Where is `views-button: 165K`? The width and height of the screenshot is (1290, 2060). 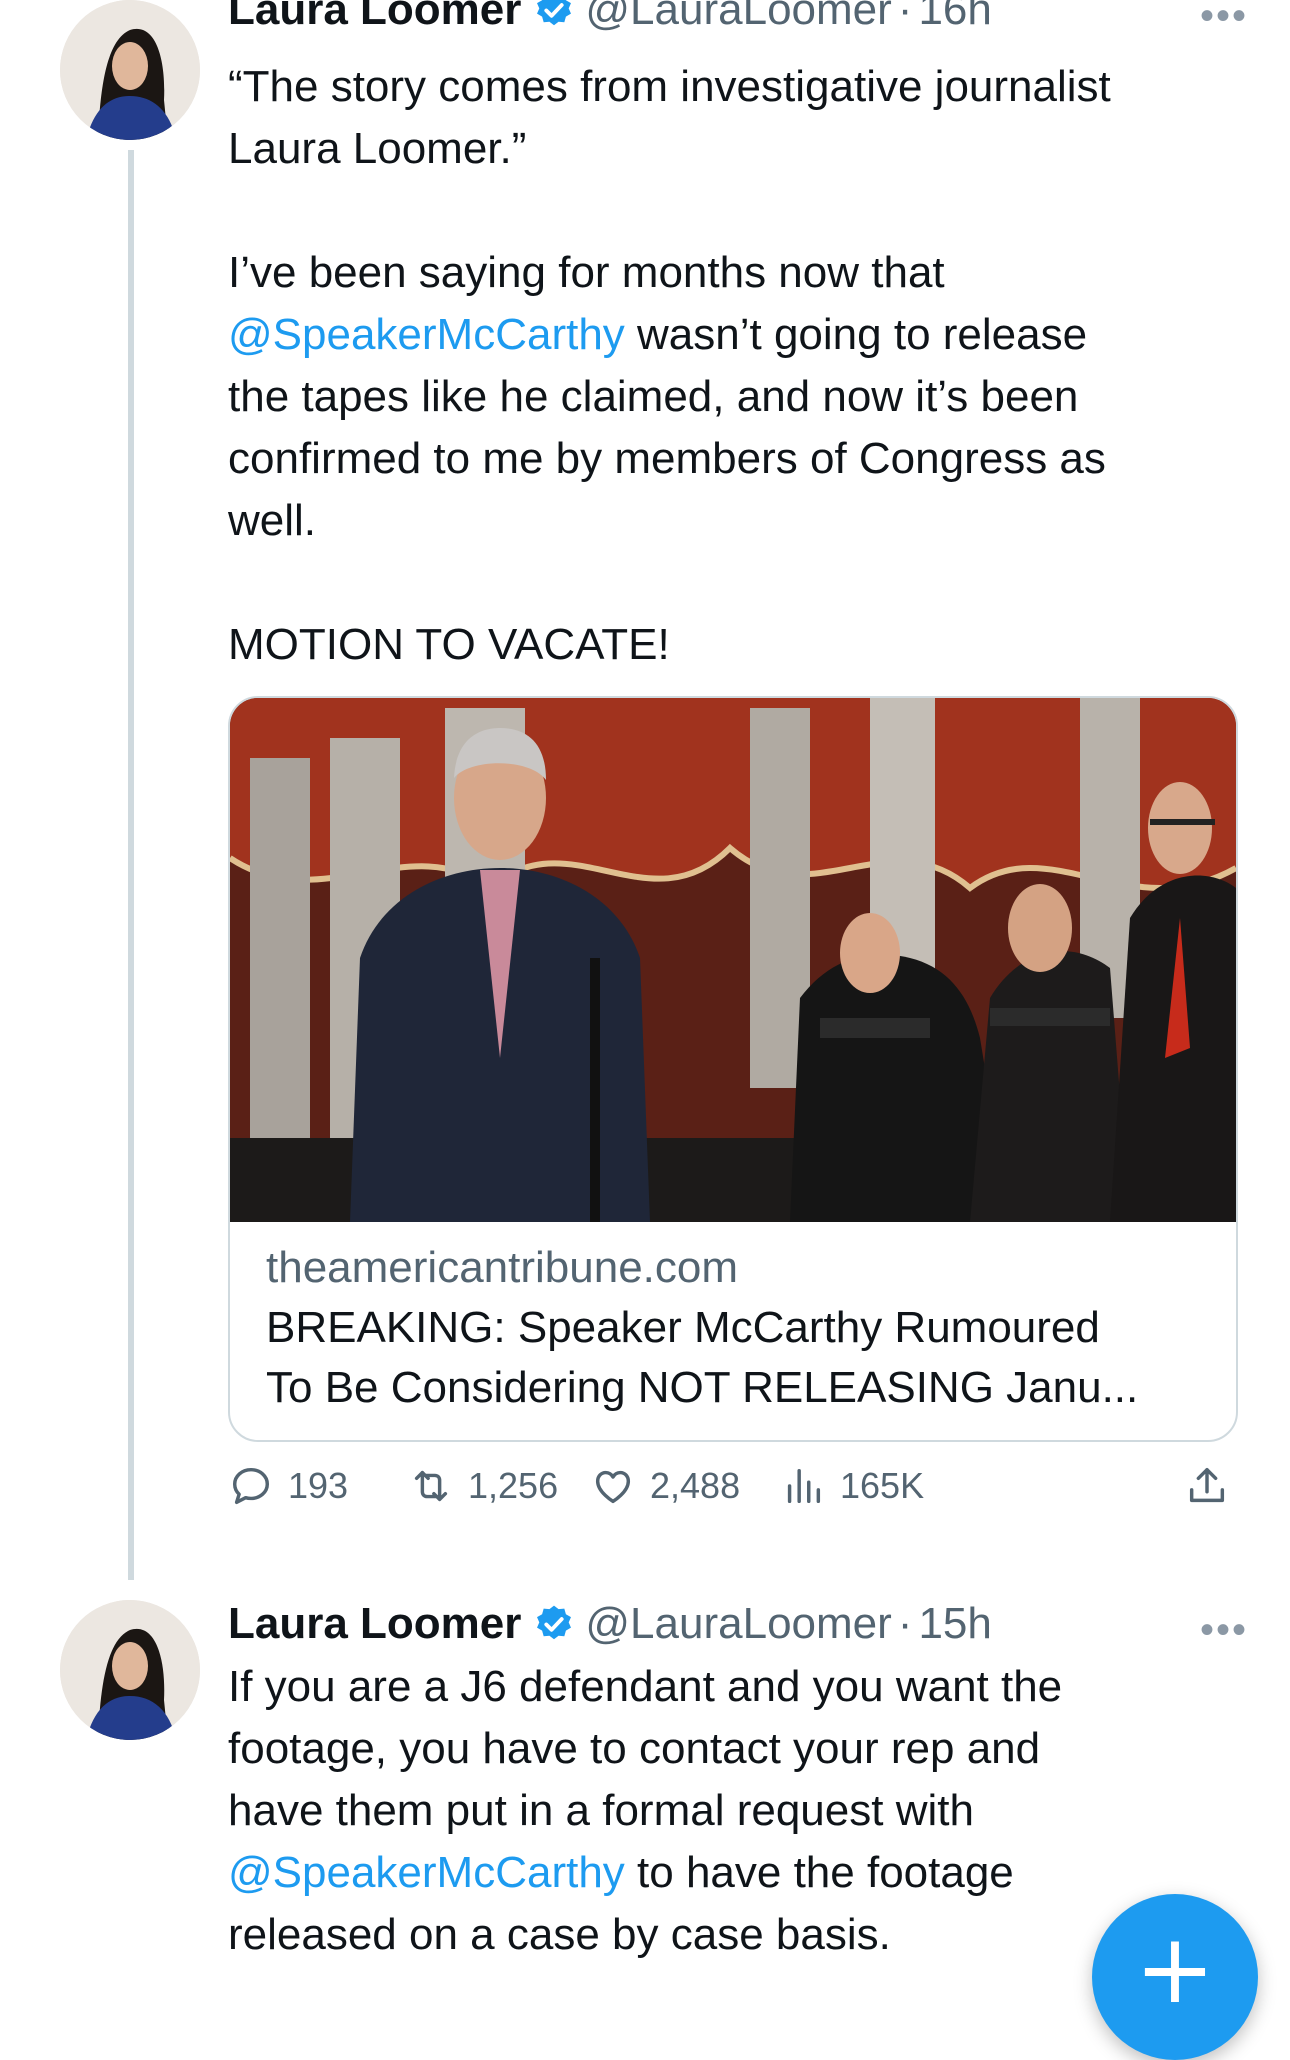 views-button: 165K is located at coordinates (852, 1486).